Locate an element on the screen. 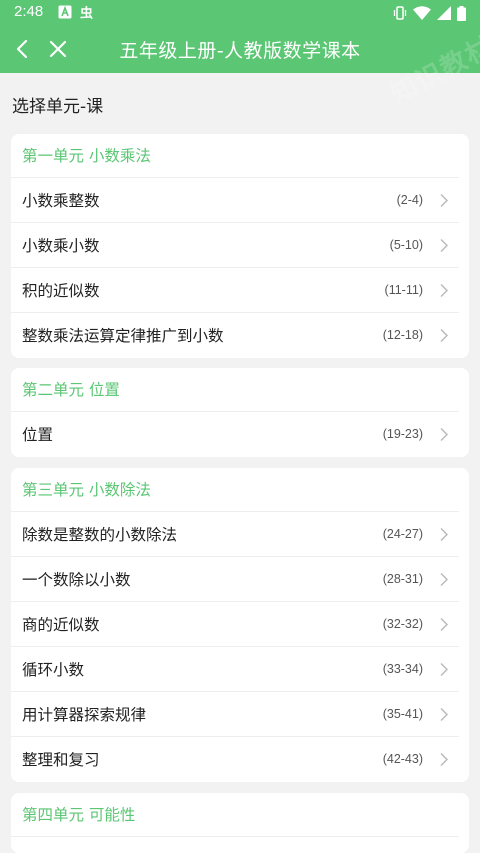 This screenshot has height=853, width=480. battery-icon is located at coordinates (461, 13).